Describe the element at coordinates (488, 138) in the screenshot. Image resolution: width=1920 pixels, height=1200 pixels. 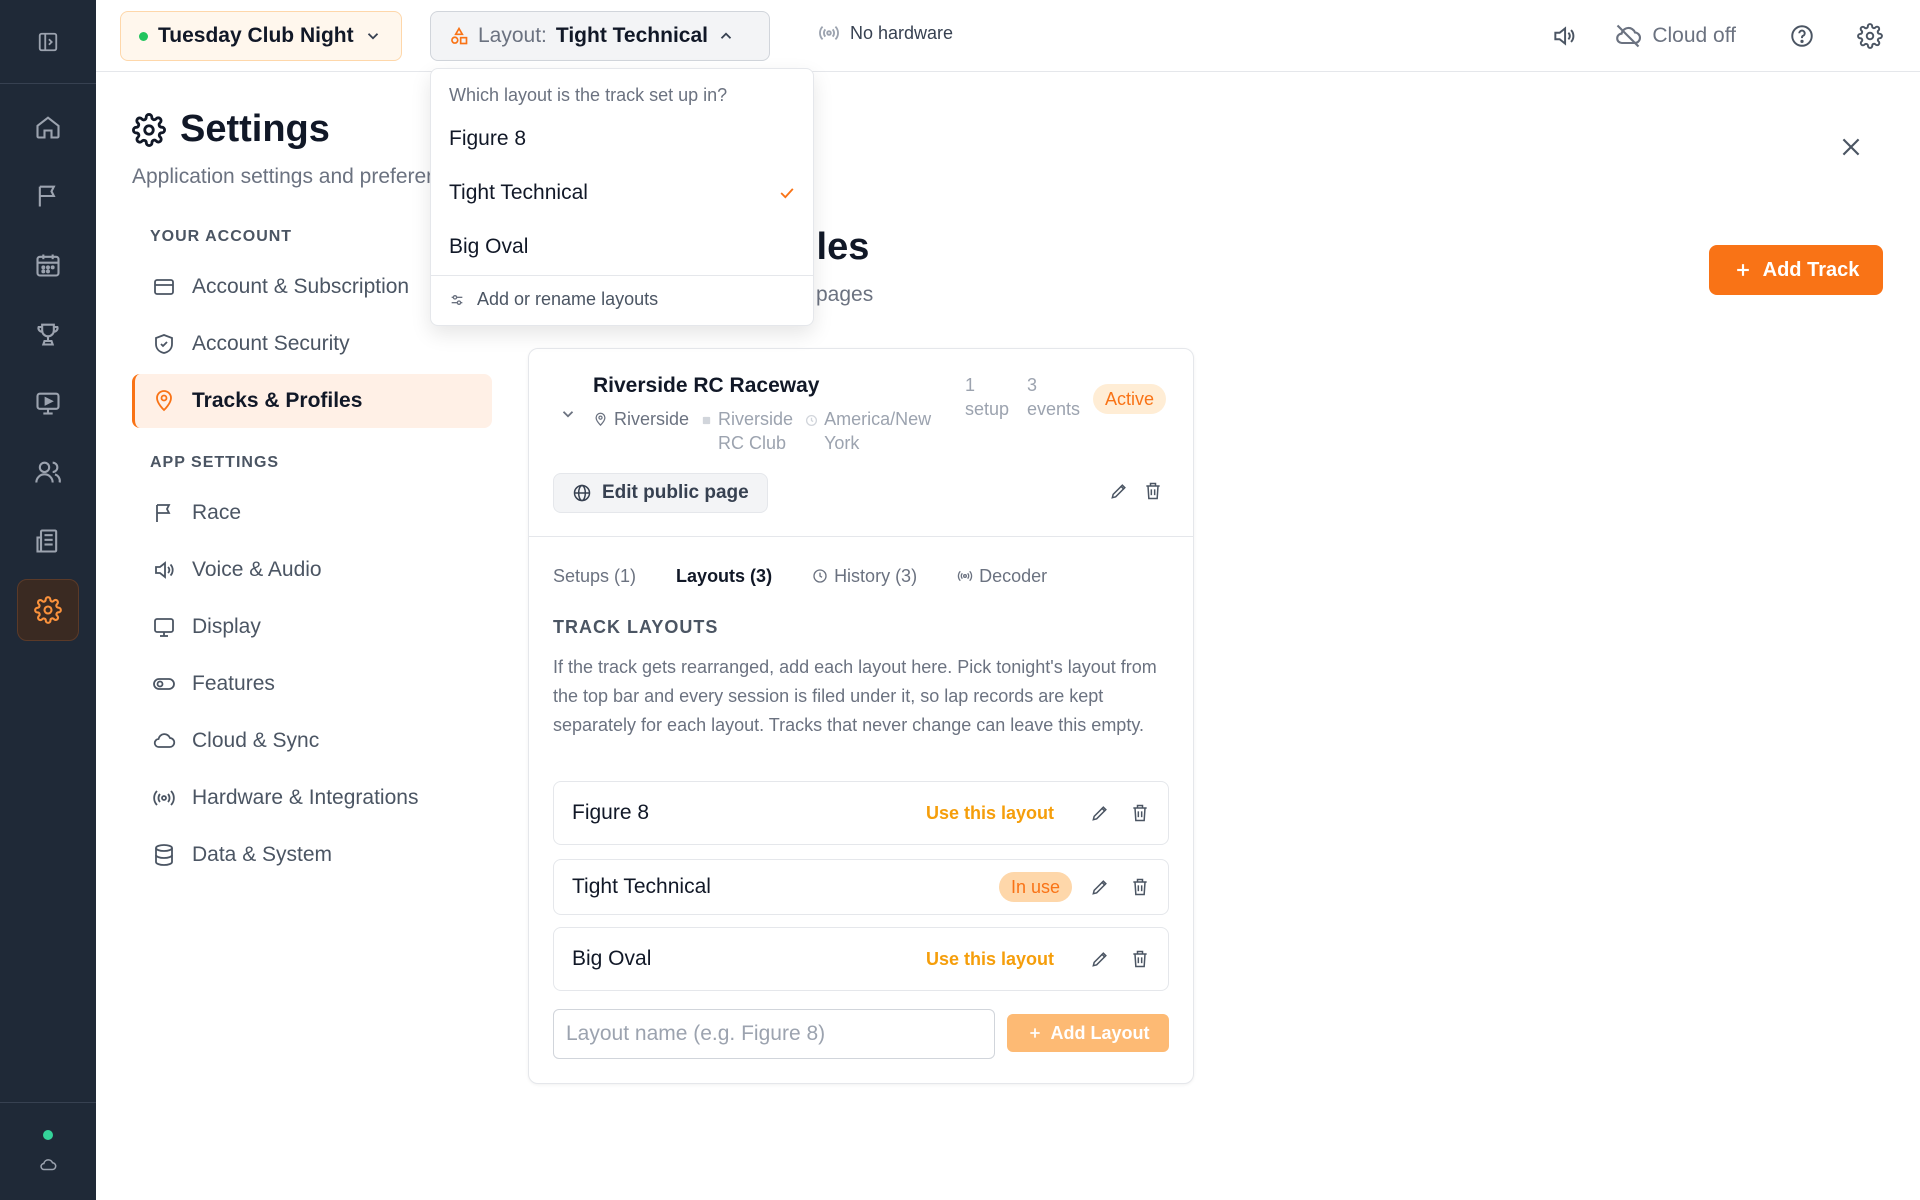
I see `dropdown-option-label: Figure 8` at that location.